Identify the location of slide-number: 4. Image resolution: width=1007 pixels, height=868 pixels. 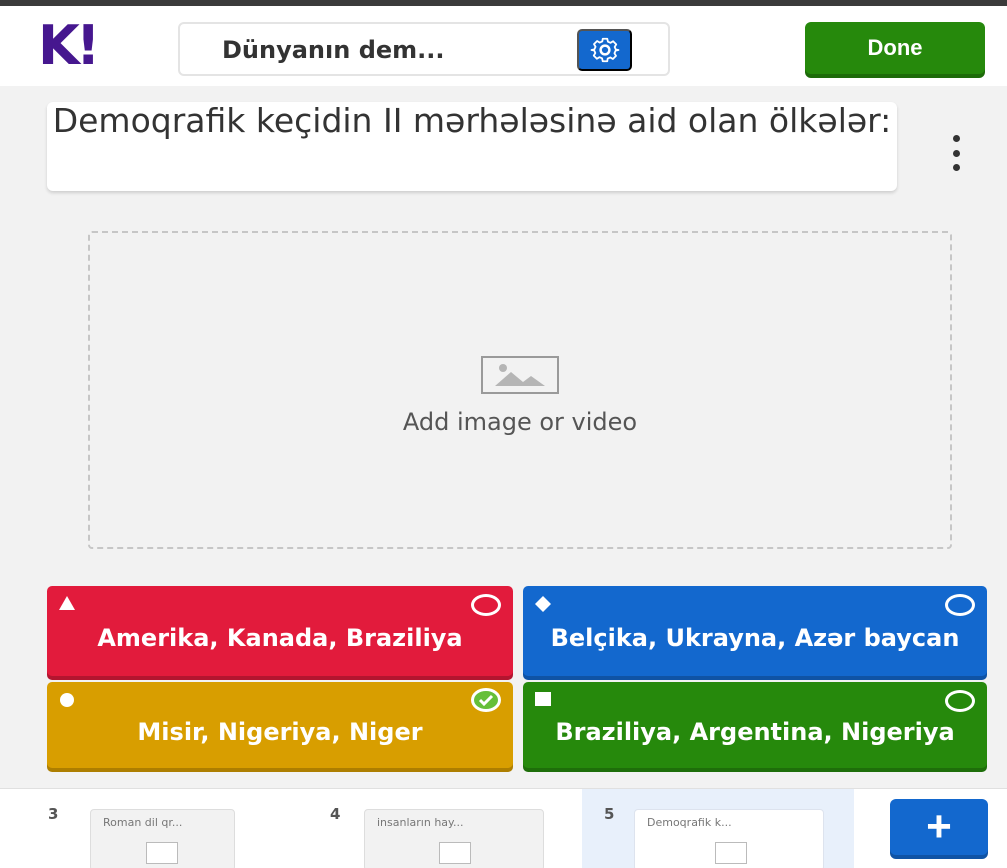
(335, 814).